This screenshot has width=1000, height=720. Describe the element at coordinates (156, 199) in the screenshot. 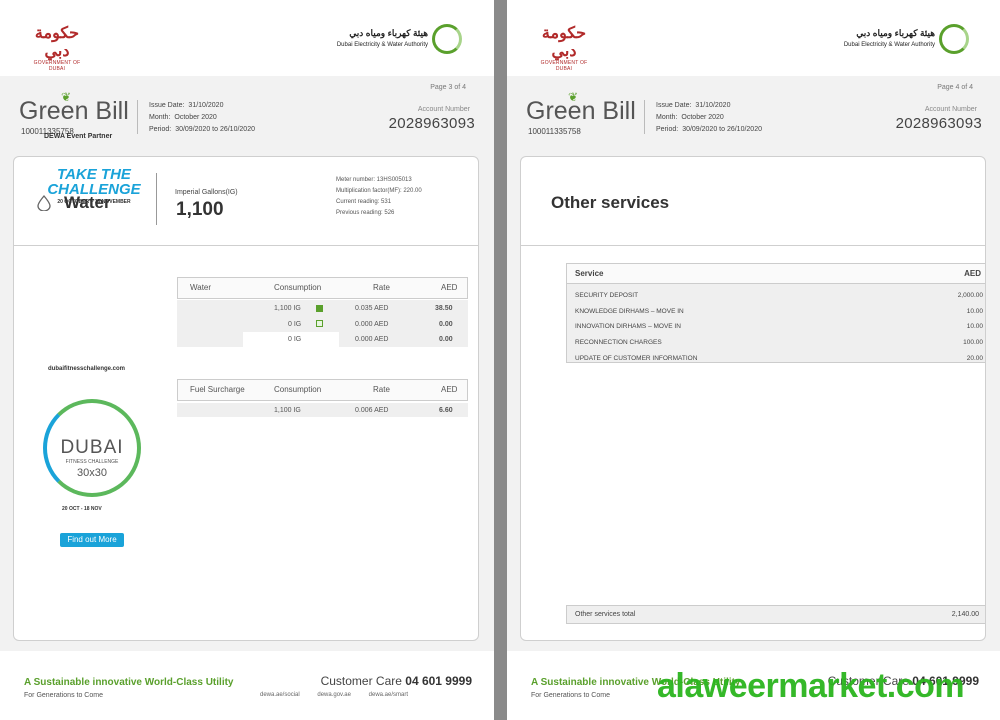

I see `water-divider` at that location.